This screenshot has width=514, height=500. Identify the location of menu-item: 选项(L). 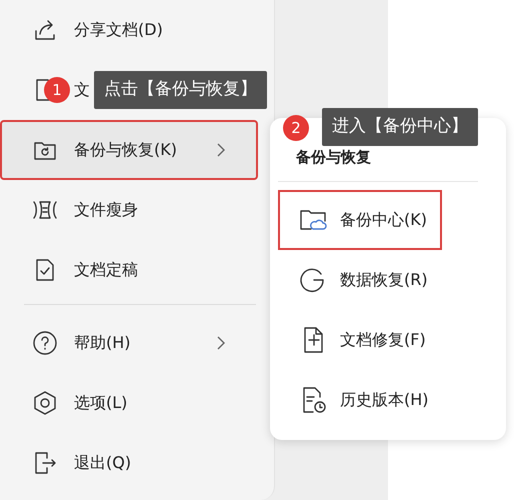
(129, 403).